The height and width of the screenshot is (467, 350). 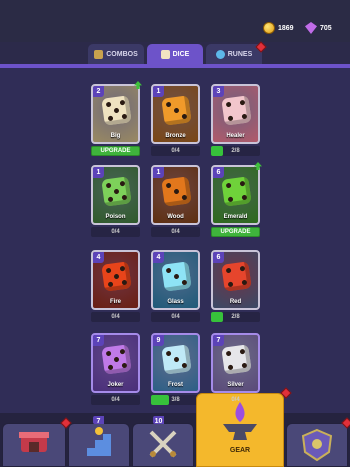 I want to click on dice-name: Frost, so click(x=175, y=385).